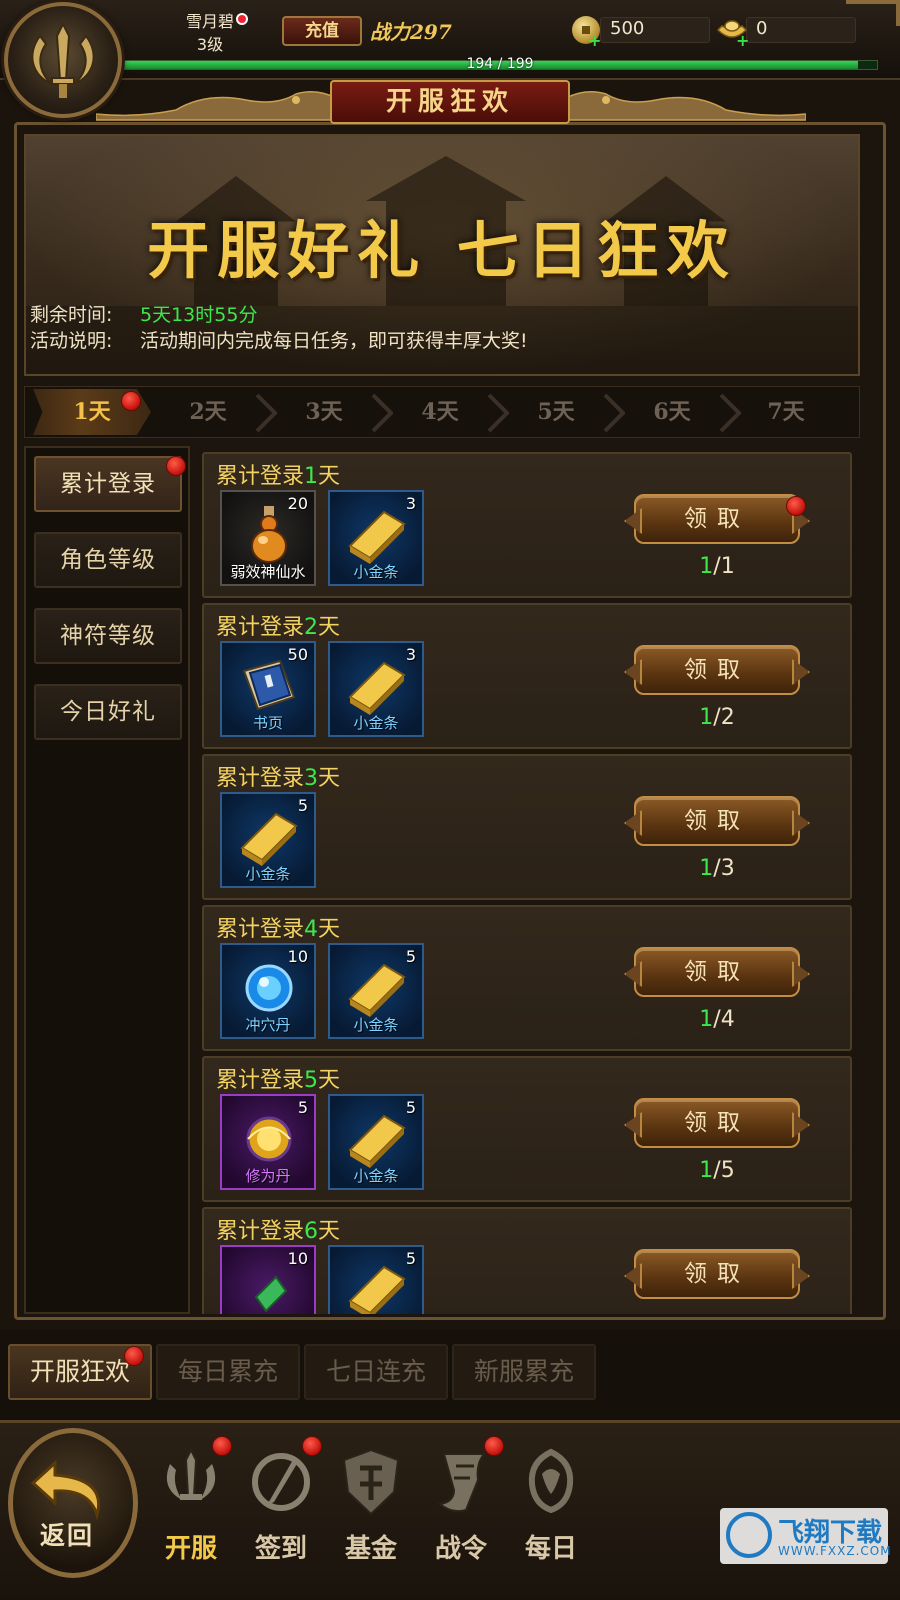  Describe the element at coordinates (717, 566) in the screenshot. I see `task-progress: 1/1` at that location.